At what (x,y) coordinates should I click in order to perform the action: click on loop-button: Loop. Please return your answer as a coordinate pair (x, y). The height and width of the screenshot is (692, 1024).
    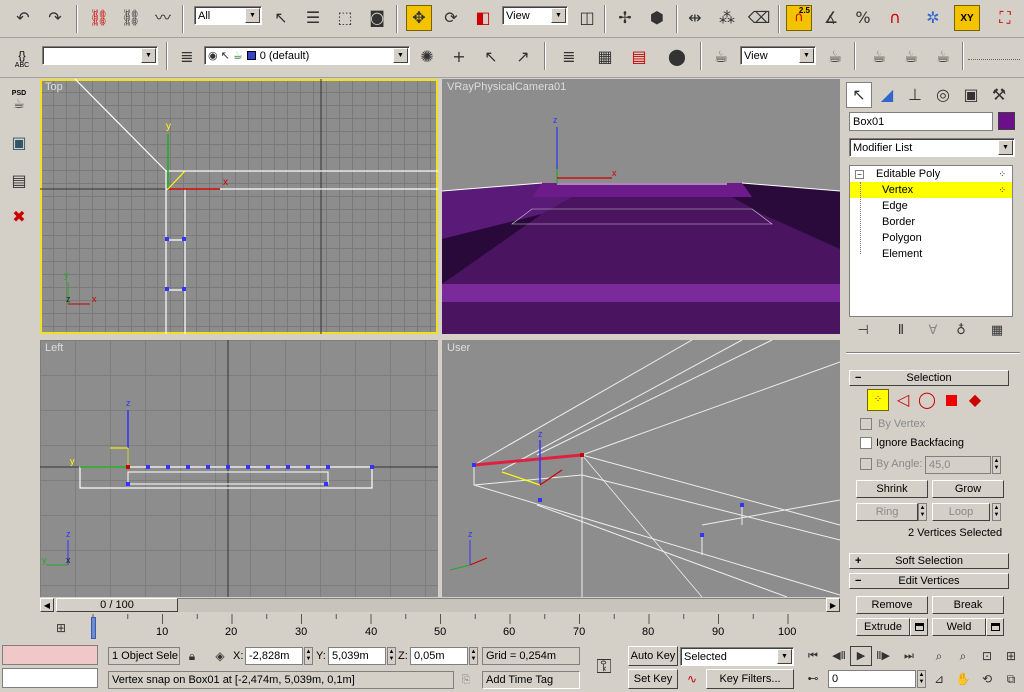
    Looking at the image, I should click on (961, 512).